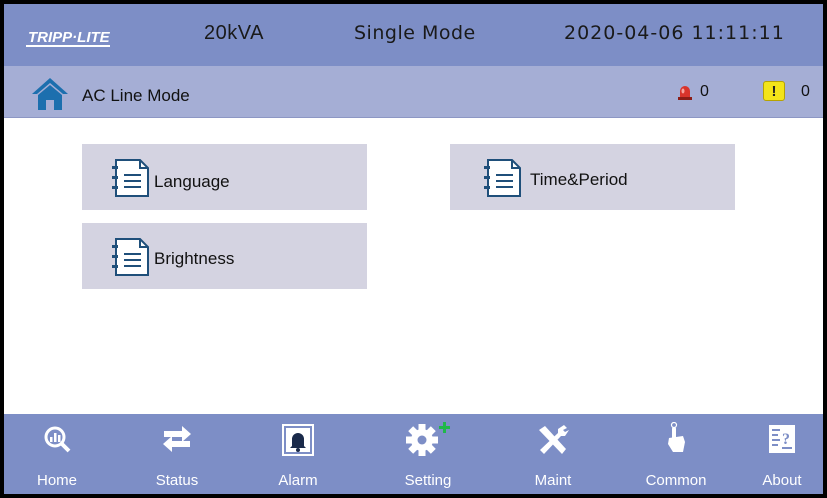 The width and height of the screenshot is (827, 498). I want to click on line-mode-label: AC Line Mode, so click(136, 95).